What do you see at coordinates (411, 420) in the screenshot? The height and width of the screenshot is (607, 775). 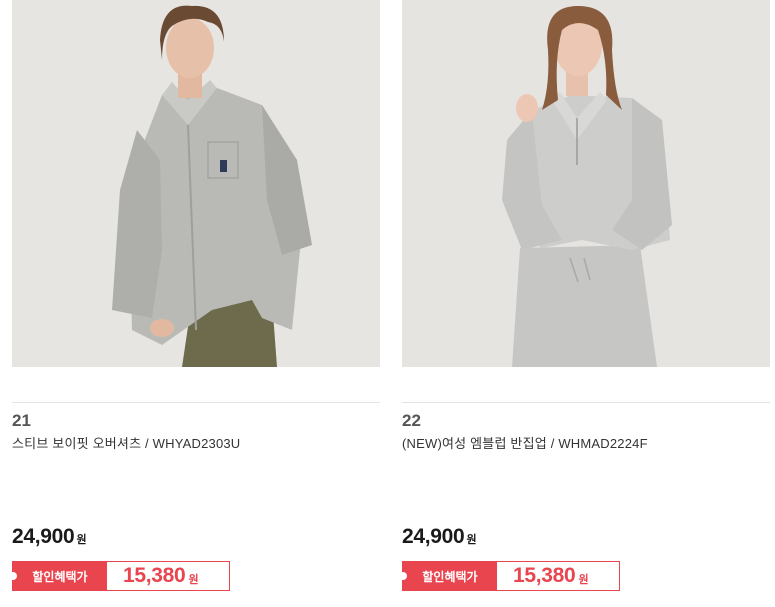 I see `product-rank: 22` at bounding box center [411, 420].